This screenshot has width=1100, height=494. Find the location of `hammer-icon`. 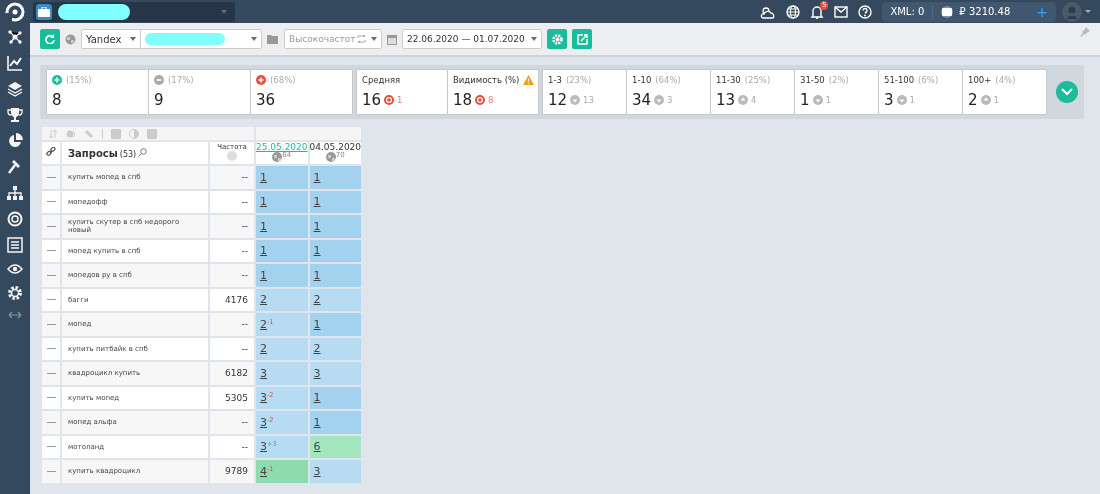

hammer-icon is located at coordinates (15, 167).